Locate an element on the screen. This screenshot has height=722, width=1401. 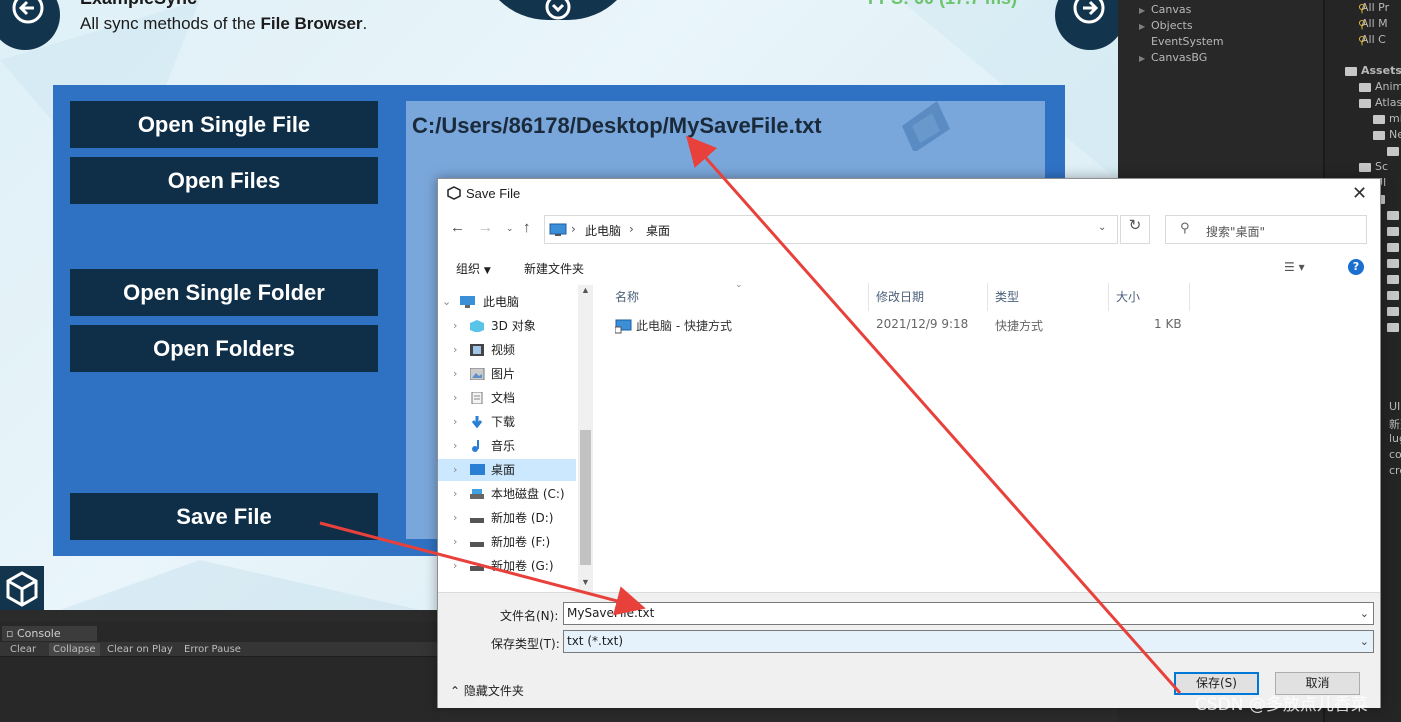
hierarchy-item-canvasbg: CanvasBG is located at coordinates (1179, 57).